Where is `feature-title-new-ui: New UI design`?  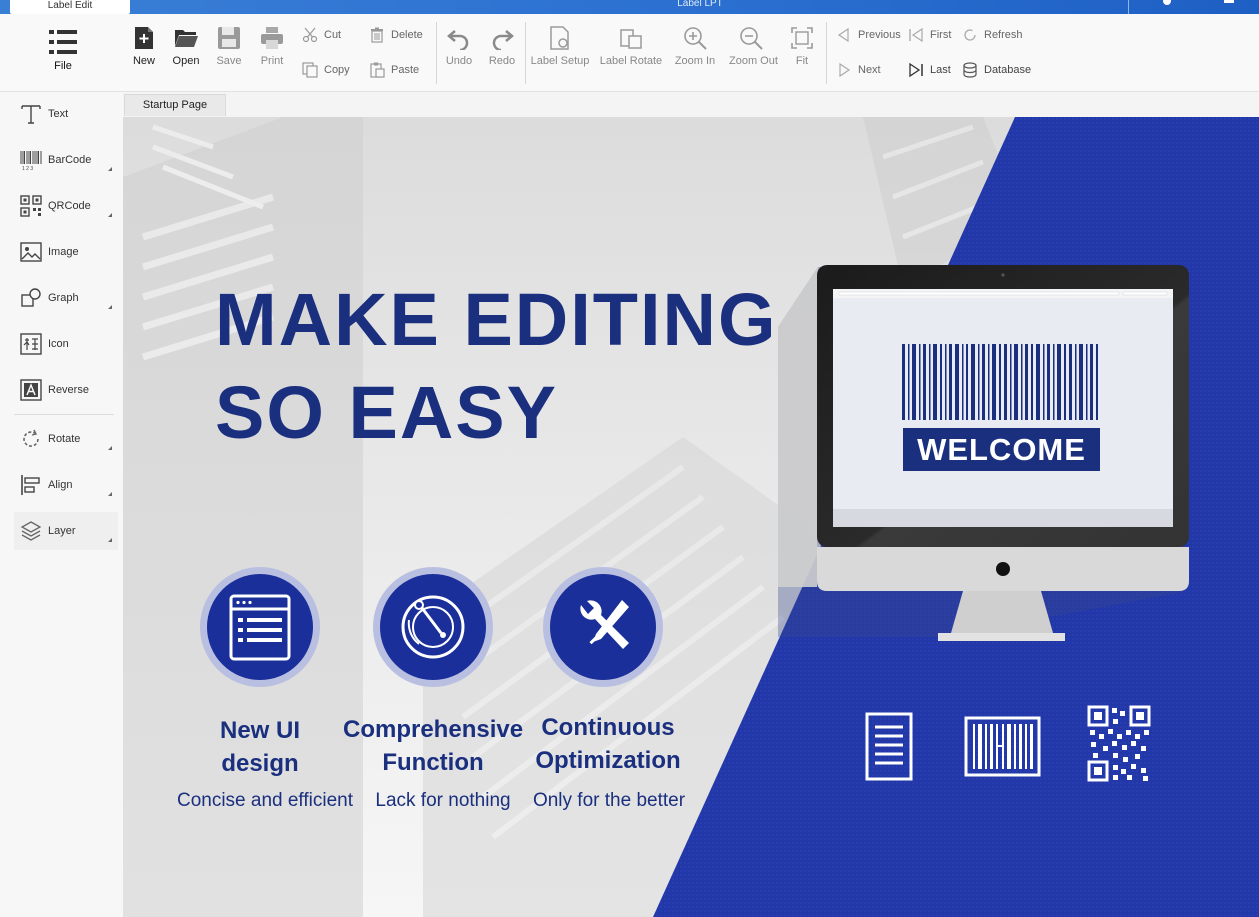 feature-title-new-ui: New UI design is located at coordinates (260, 747).